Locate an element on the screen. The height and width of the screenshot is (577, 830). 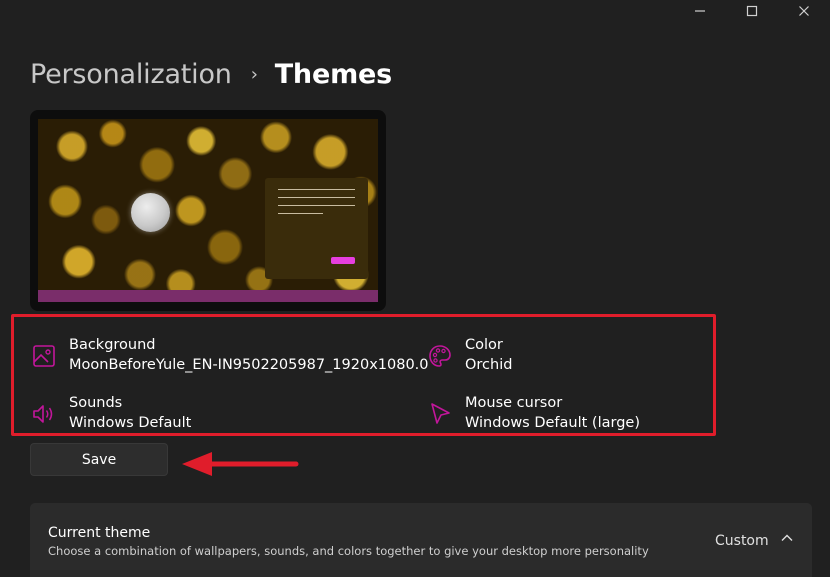
current-theme-title: Current theme is located at coordinates (99, 533).